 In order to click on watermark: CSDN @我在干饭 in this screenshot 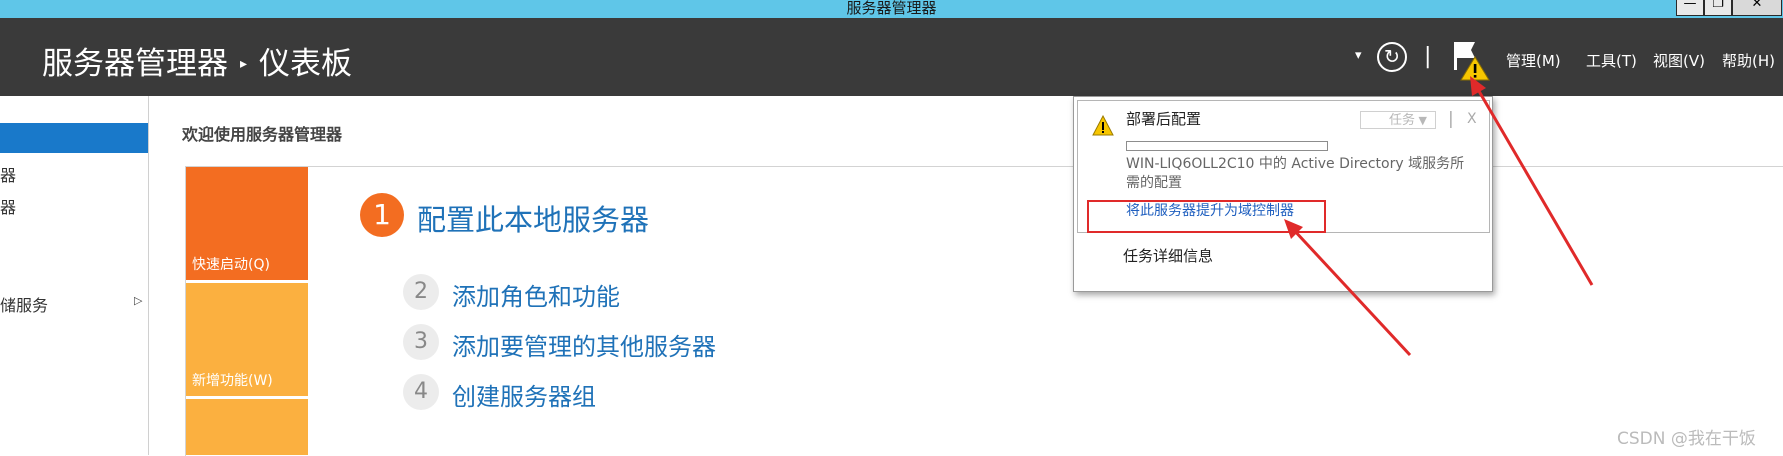, I will do `click(1686, 439)`.